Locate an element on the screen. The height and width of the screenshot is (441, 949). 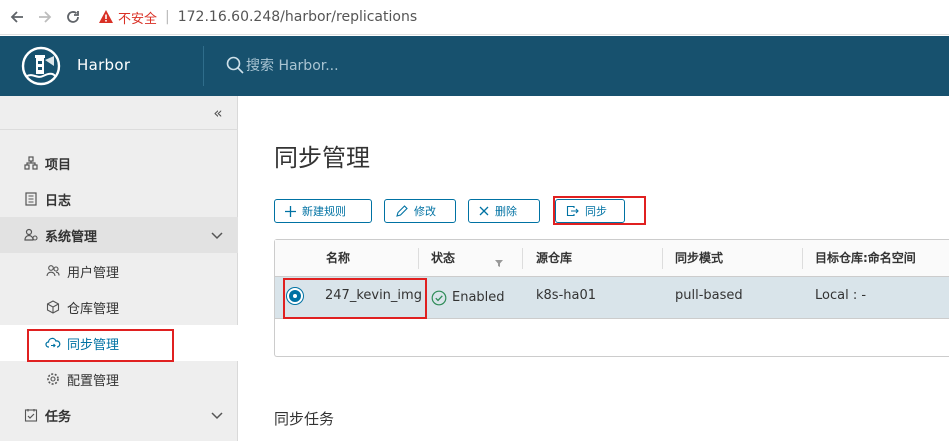
plus-icon is located at coordinates (290, 211).